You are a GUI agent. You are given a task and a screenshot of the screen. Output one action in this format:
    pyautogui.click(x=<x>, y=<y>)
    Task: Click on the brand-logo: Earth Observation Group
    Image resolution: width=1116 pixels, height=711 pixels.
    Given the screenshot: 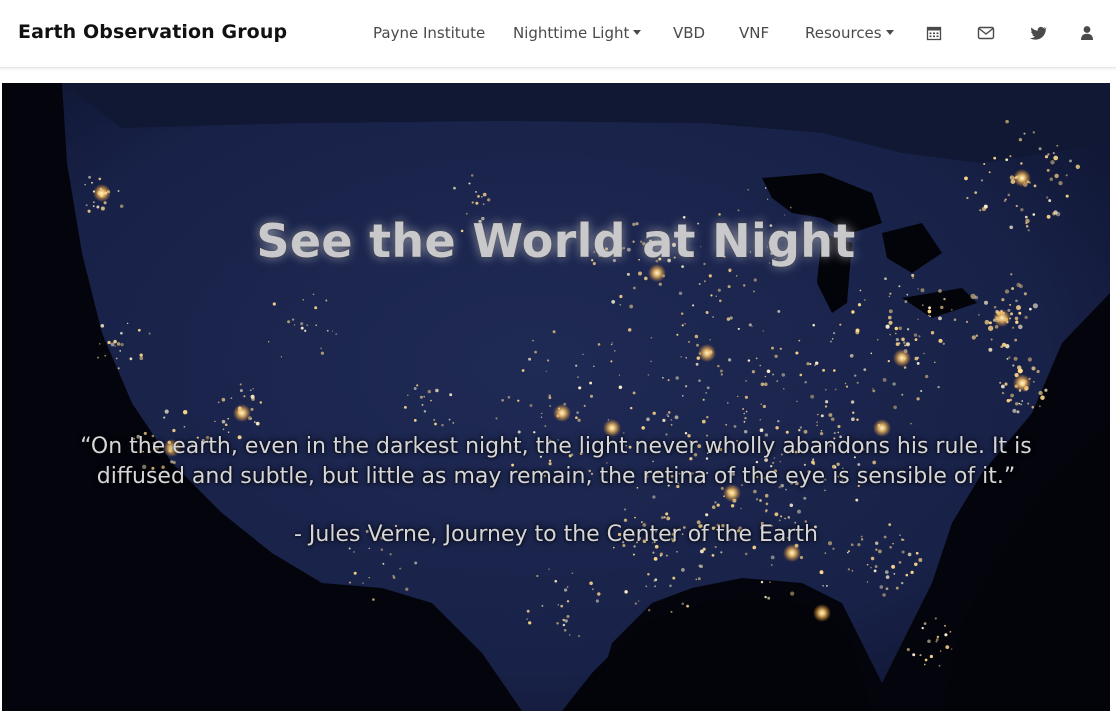 What is the action you would take?
    pyautogui.click(x=152, y=32)
    